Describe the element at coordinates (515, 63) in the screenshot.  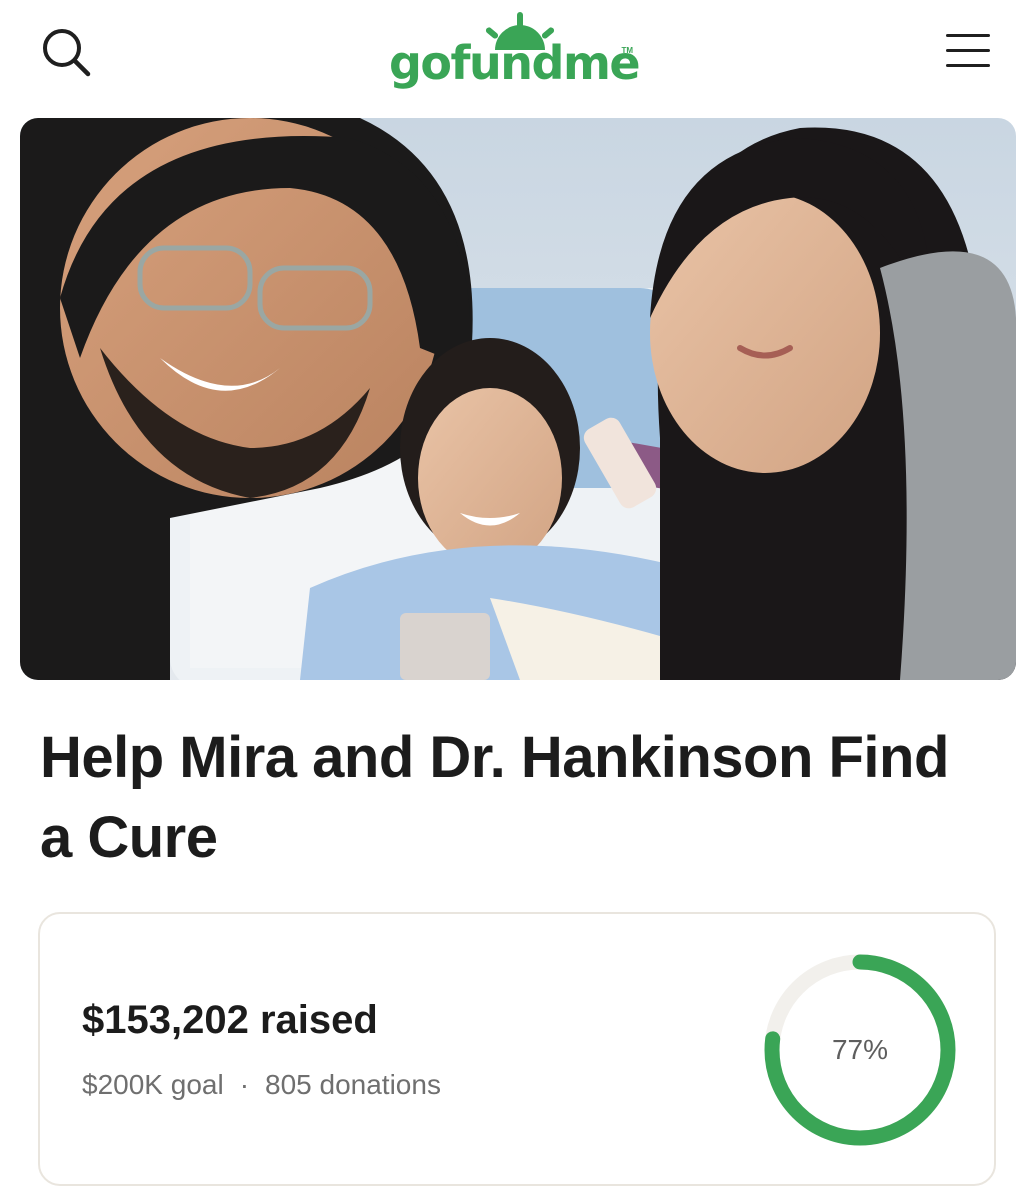
I see `logo-wordmark: gofundme` at that location.